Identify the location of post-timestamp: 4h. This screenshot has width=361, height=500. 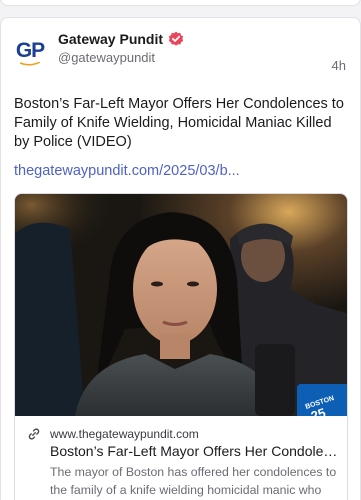
(339, 65).